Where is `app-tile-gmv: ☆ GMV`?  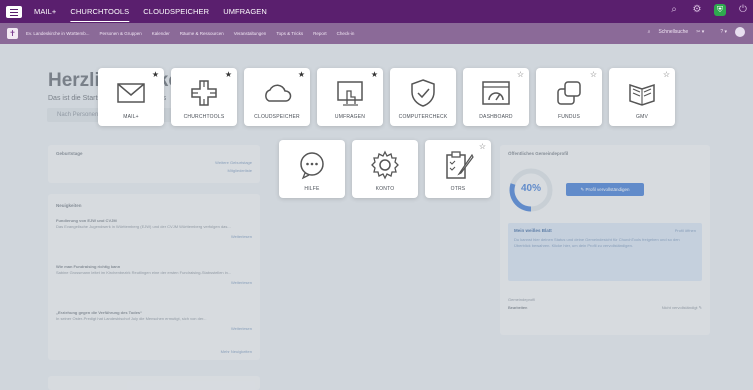 app-tile-gmv: ☆ GMV is located at coordinates (642, 97).